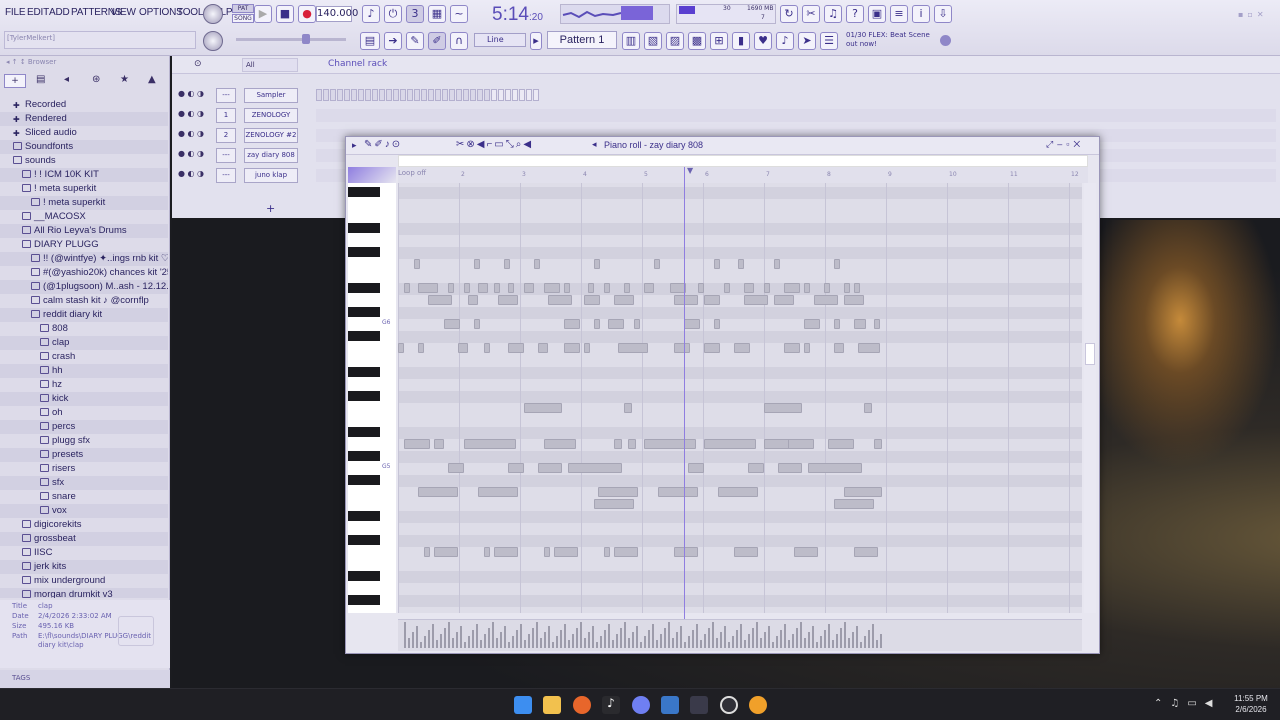  I want to click on browser-item: presets, so click(84, 455).